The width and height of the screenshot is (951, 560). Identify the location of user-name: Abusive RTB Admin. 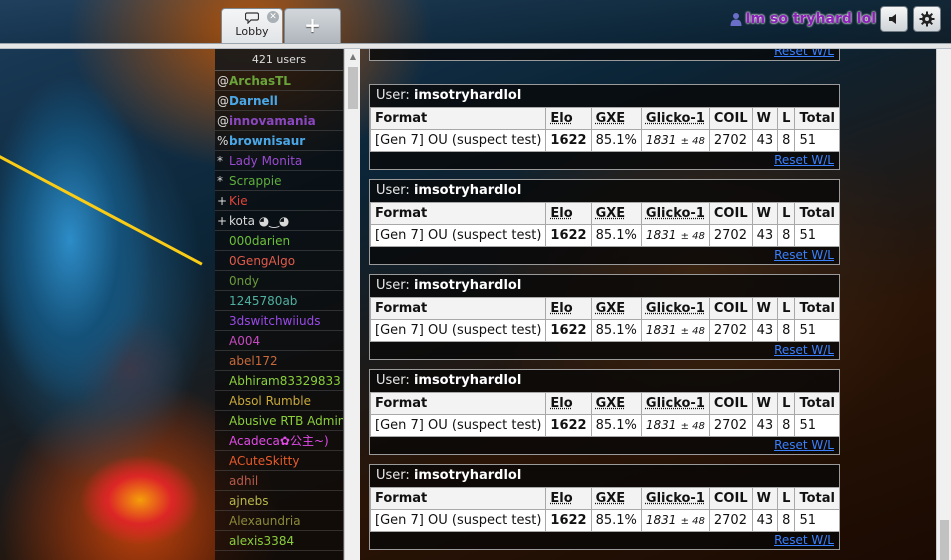
(286, 421).